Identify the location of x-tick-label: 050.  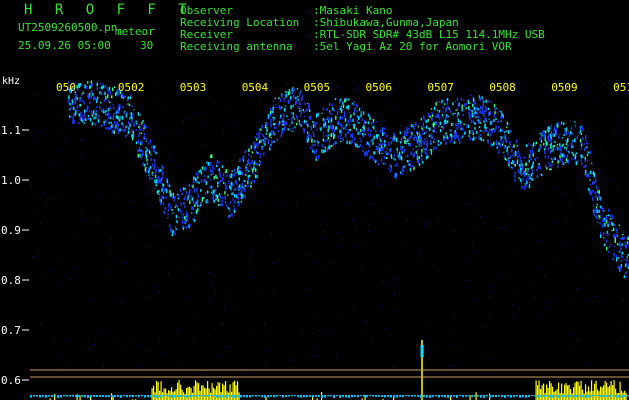
(66, 87).